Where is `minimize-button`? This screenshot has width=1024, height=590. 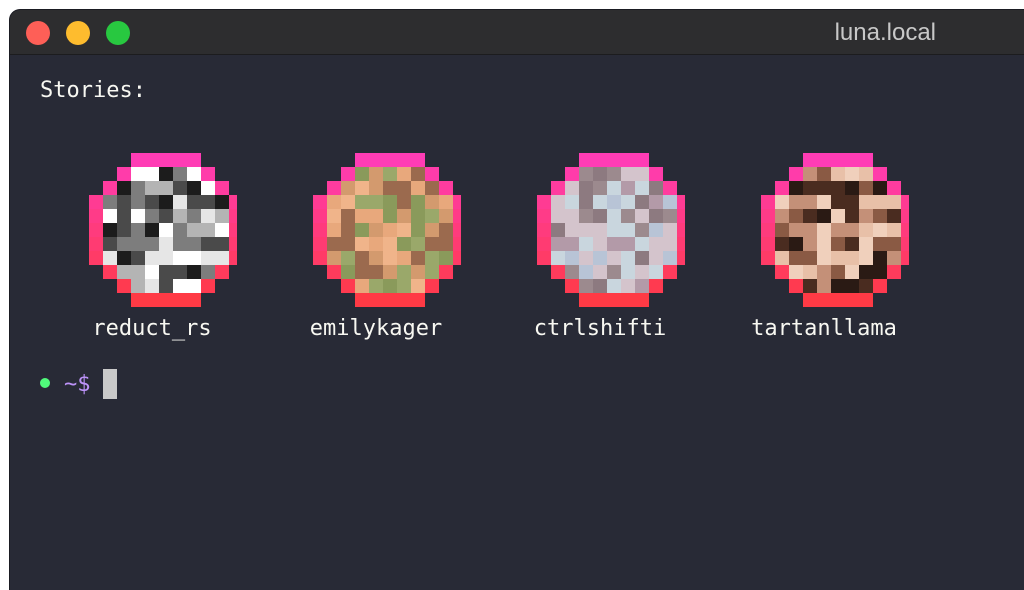 minimize-button is located at coordinates (78, 33).